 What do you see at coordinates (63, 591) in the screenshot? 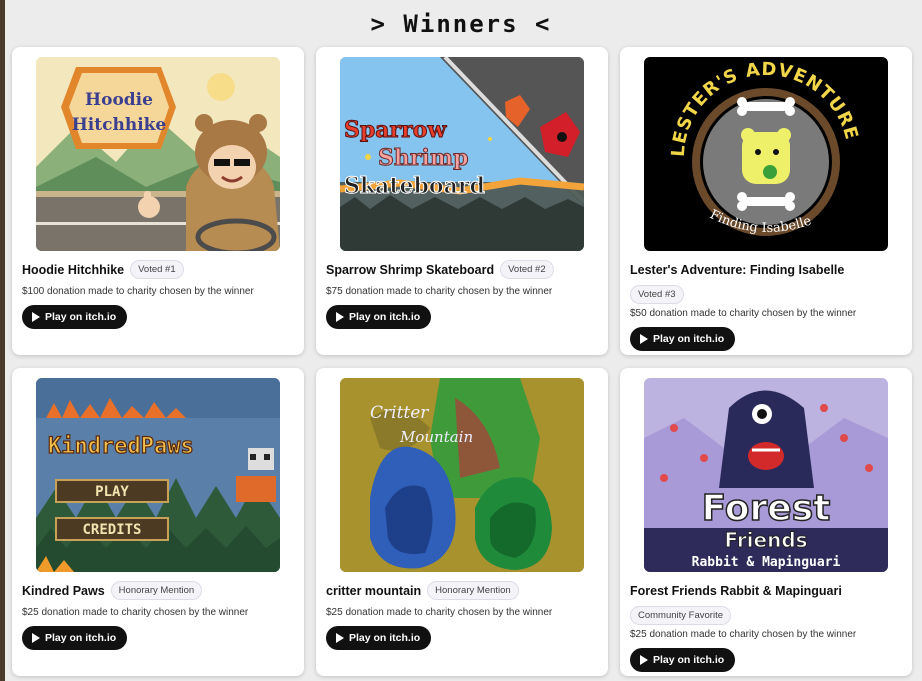
I see `game-title: Kindred Paws` at bounding box center [63, 591].